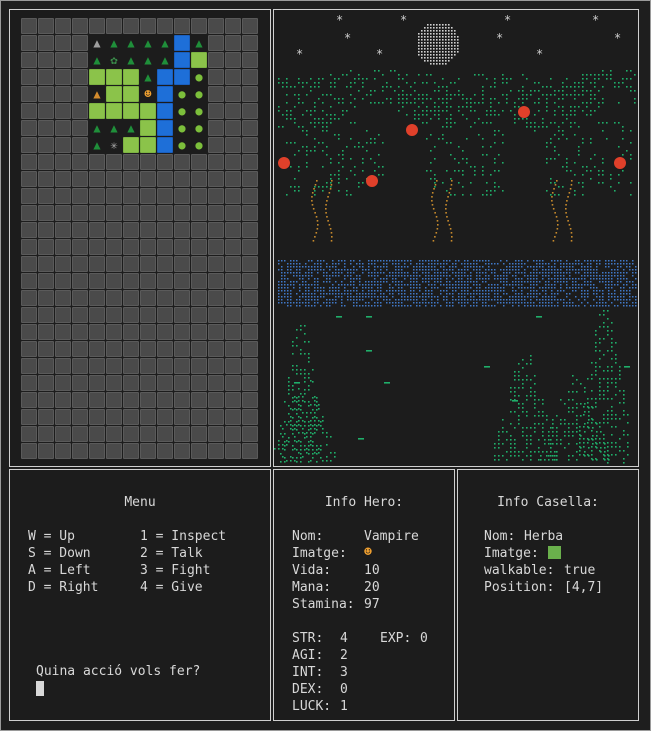 The height and width of the screenshot is (731, 651). I want to click on grass-dash, so click(369, 317).